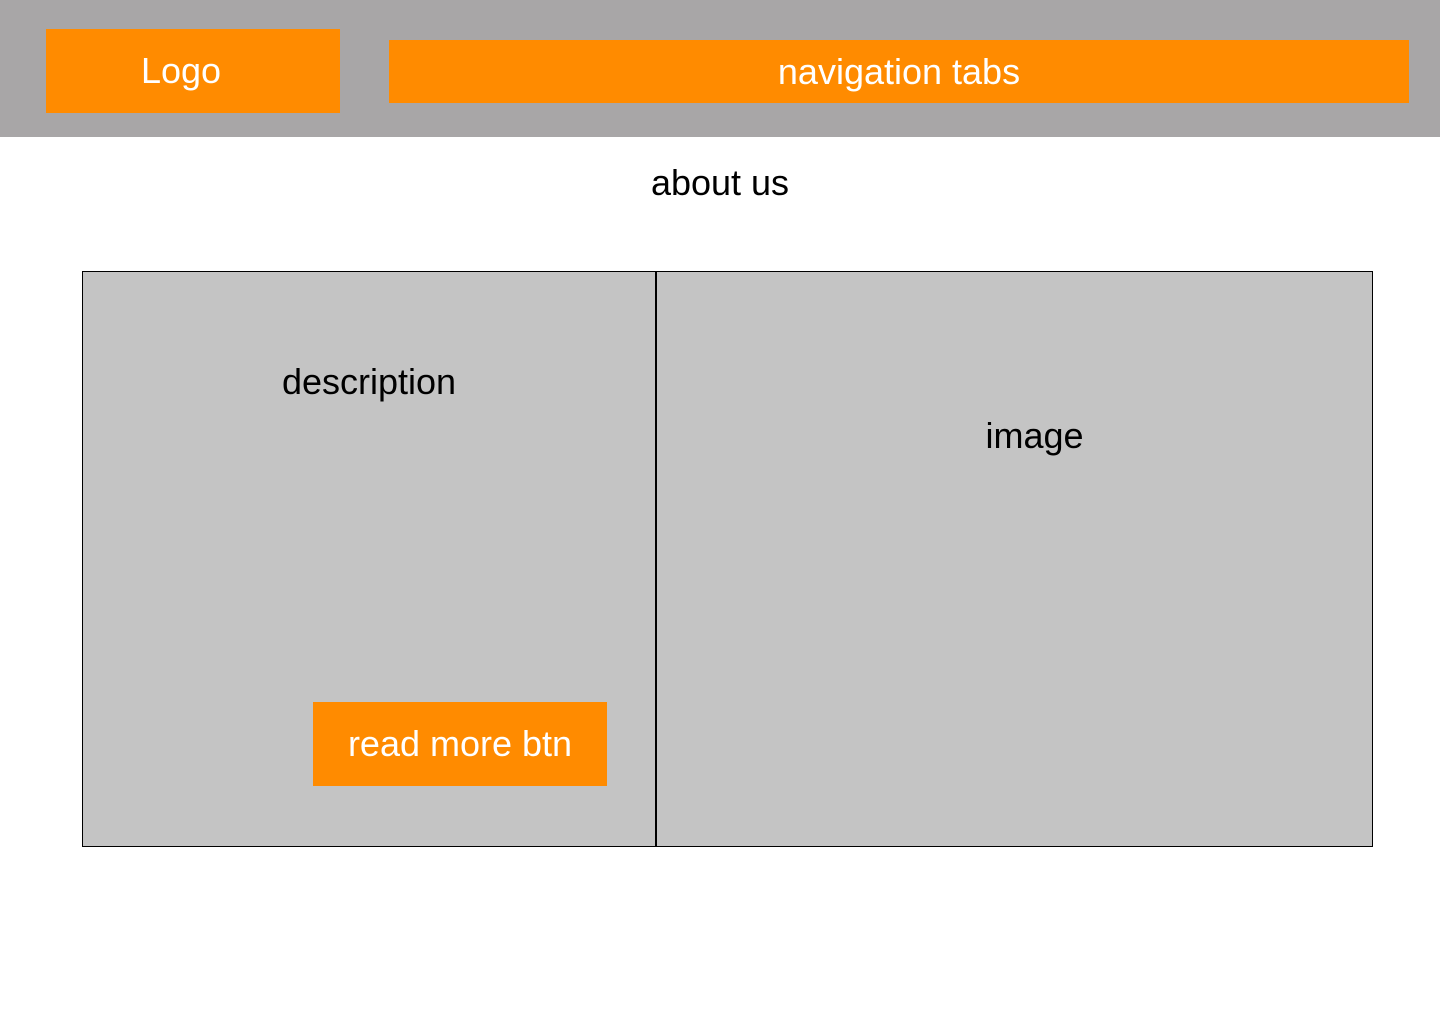  I want to click on read-more-button: read more btn, so click(460, 744).